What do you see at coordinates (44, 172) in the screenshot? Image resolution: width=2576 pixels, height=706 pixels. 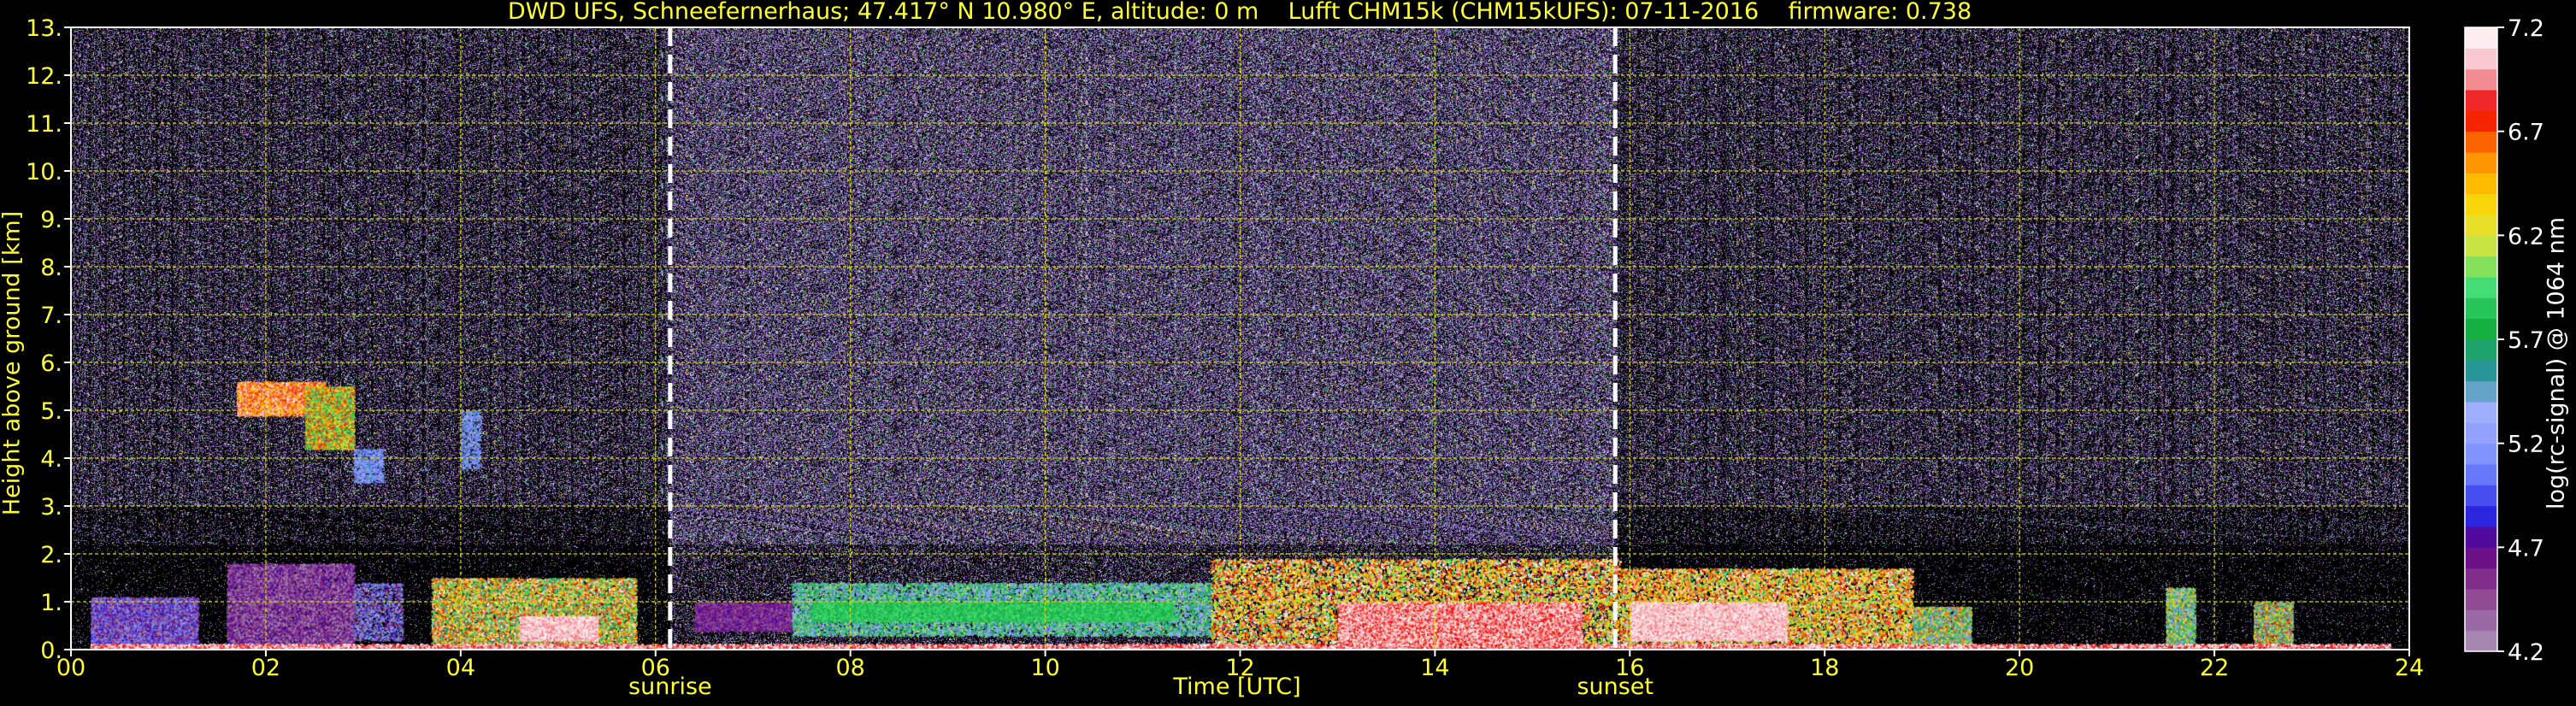 I see `y-tick-label: 10.` at bounding box center [44, 172].